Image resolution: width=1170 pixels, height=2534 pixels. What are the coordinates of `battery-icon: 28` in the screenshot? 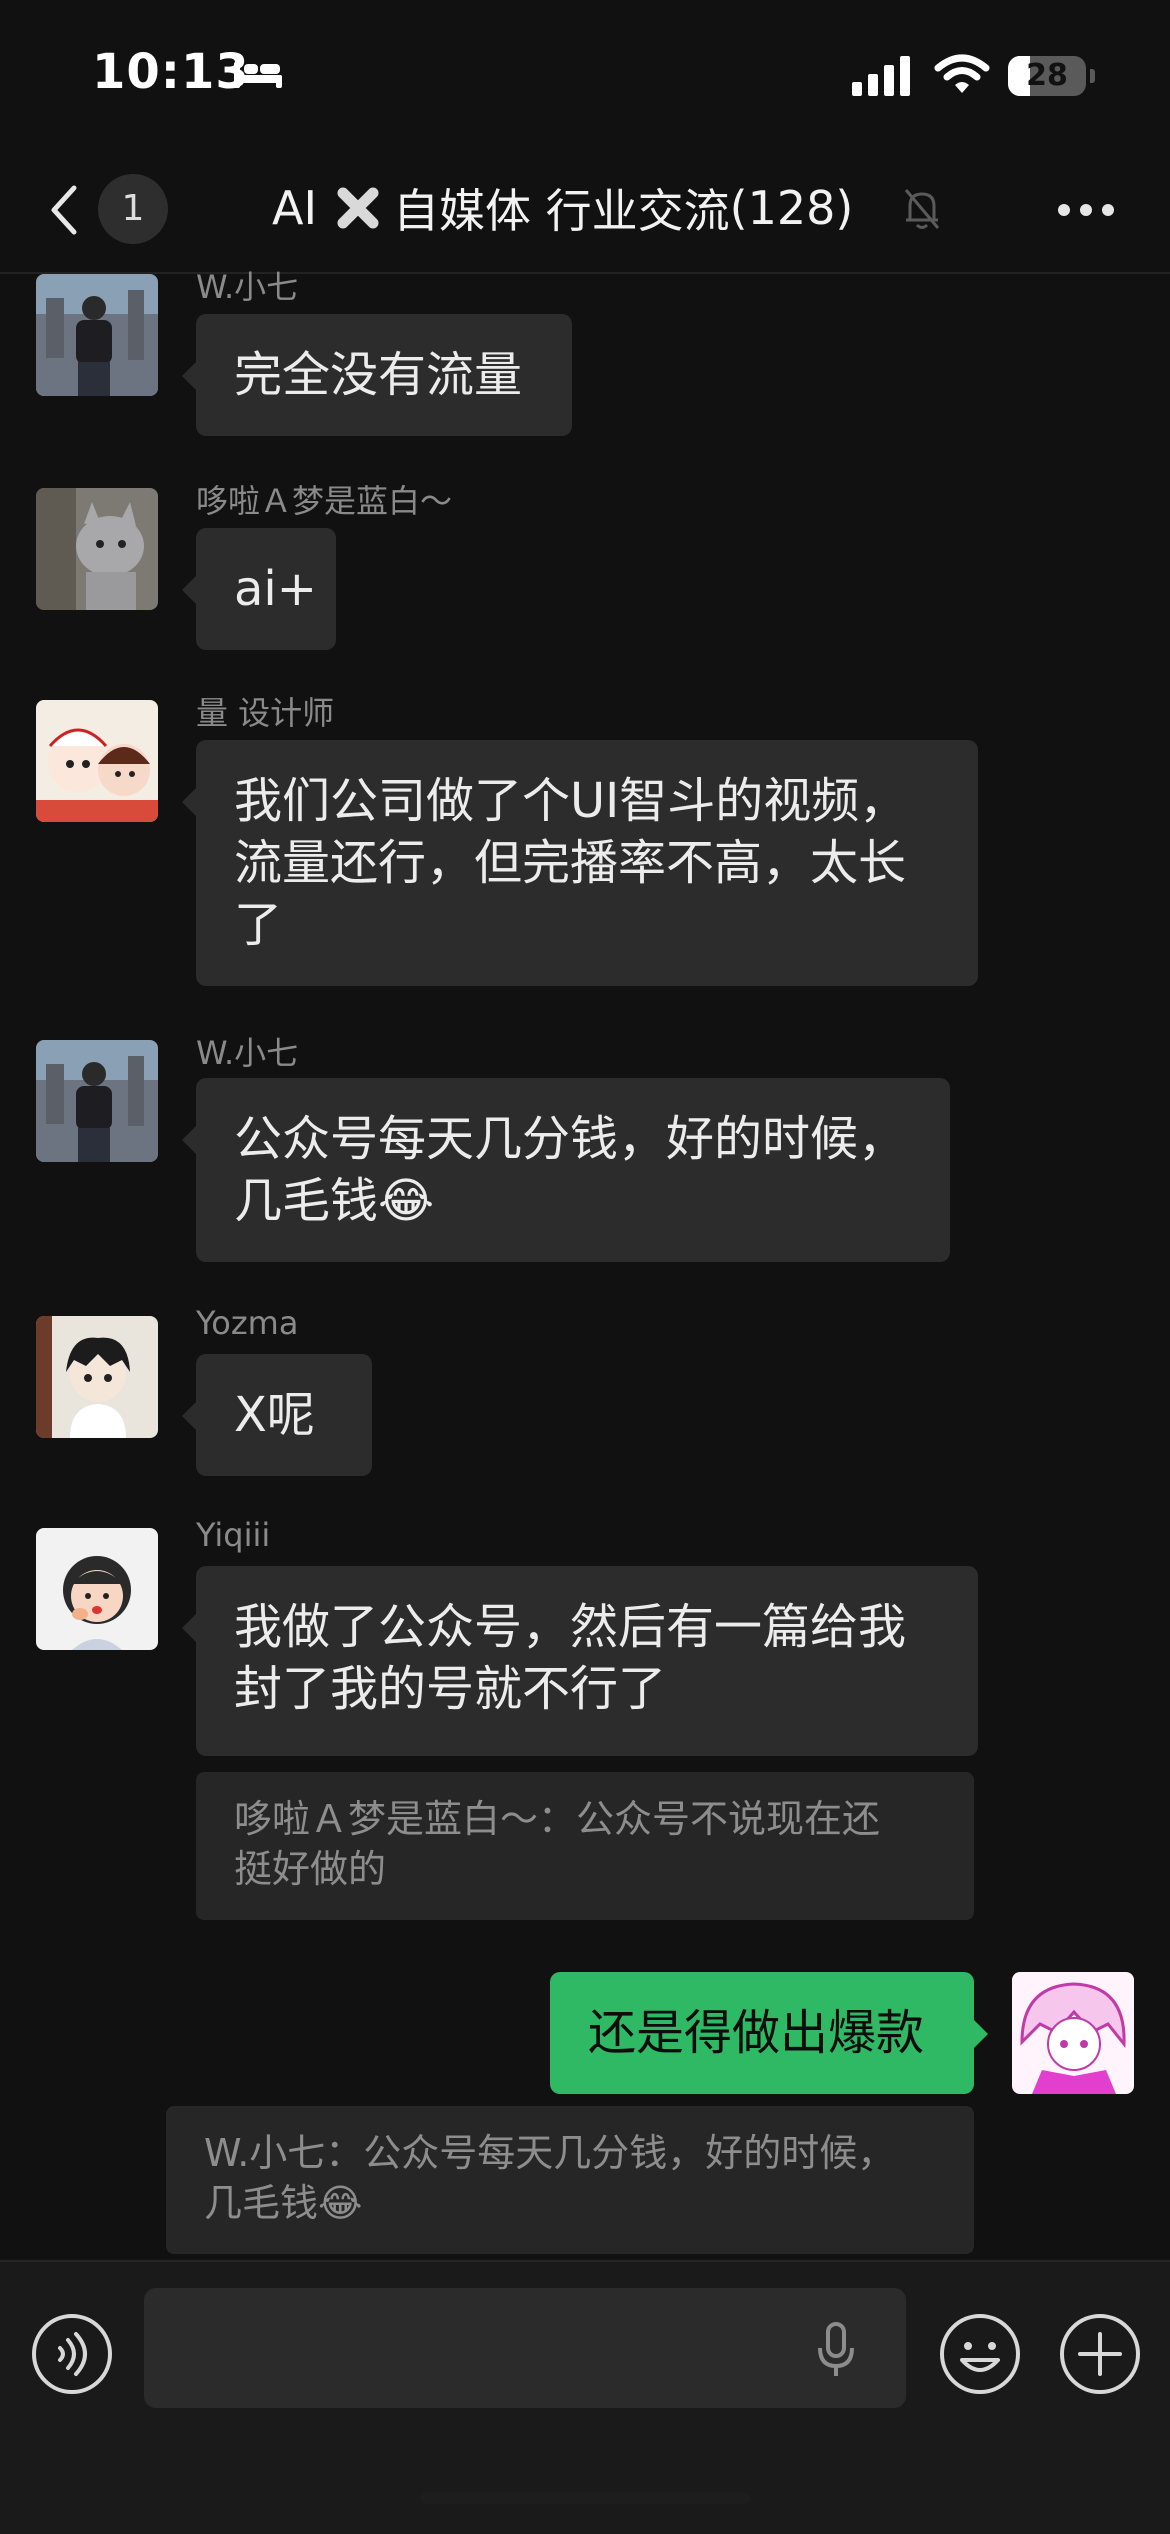 It's located at (1047, 76).